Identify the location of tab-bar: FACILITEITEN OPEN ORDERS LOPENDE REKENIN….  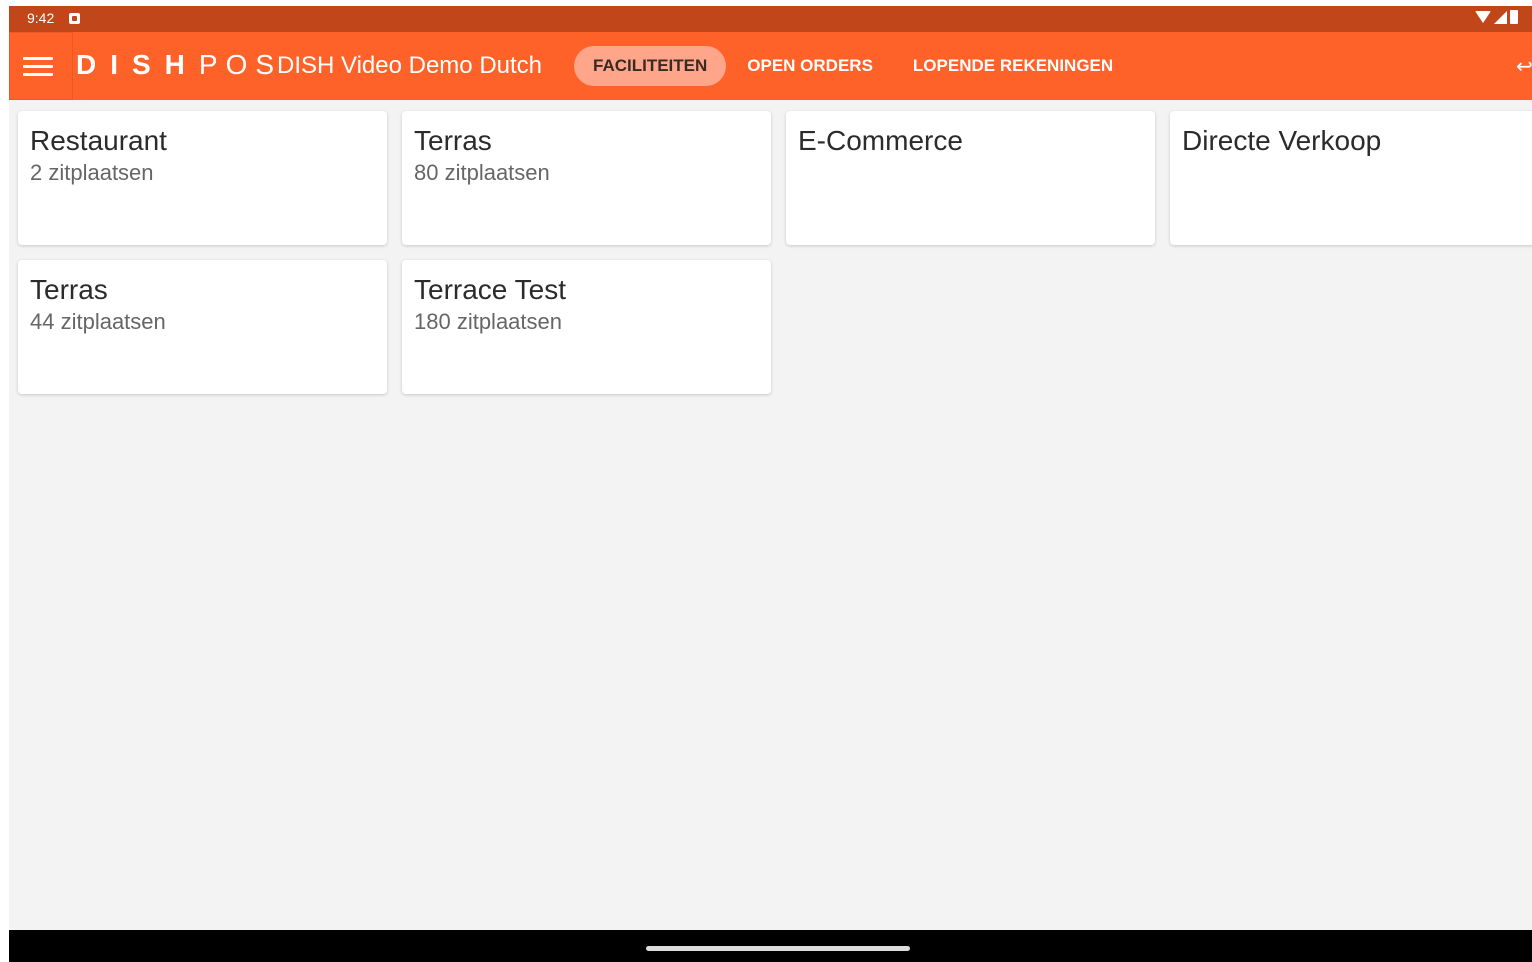
(854, 66).